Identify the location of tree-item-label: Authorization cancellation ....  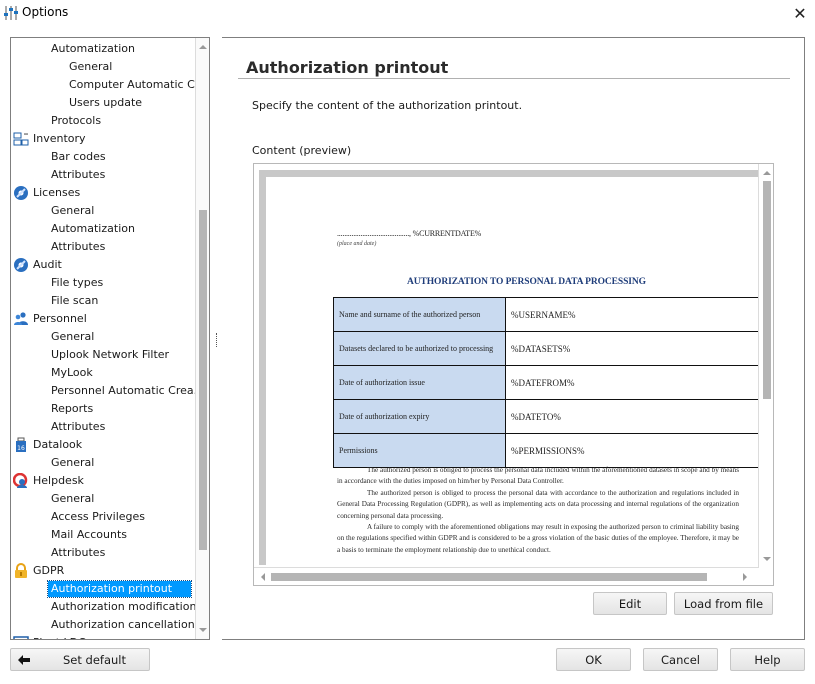
(130, 624).